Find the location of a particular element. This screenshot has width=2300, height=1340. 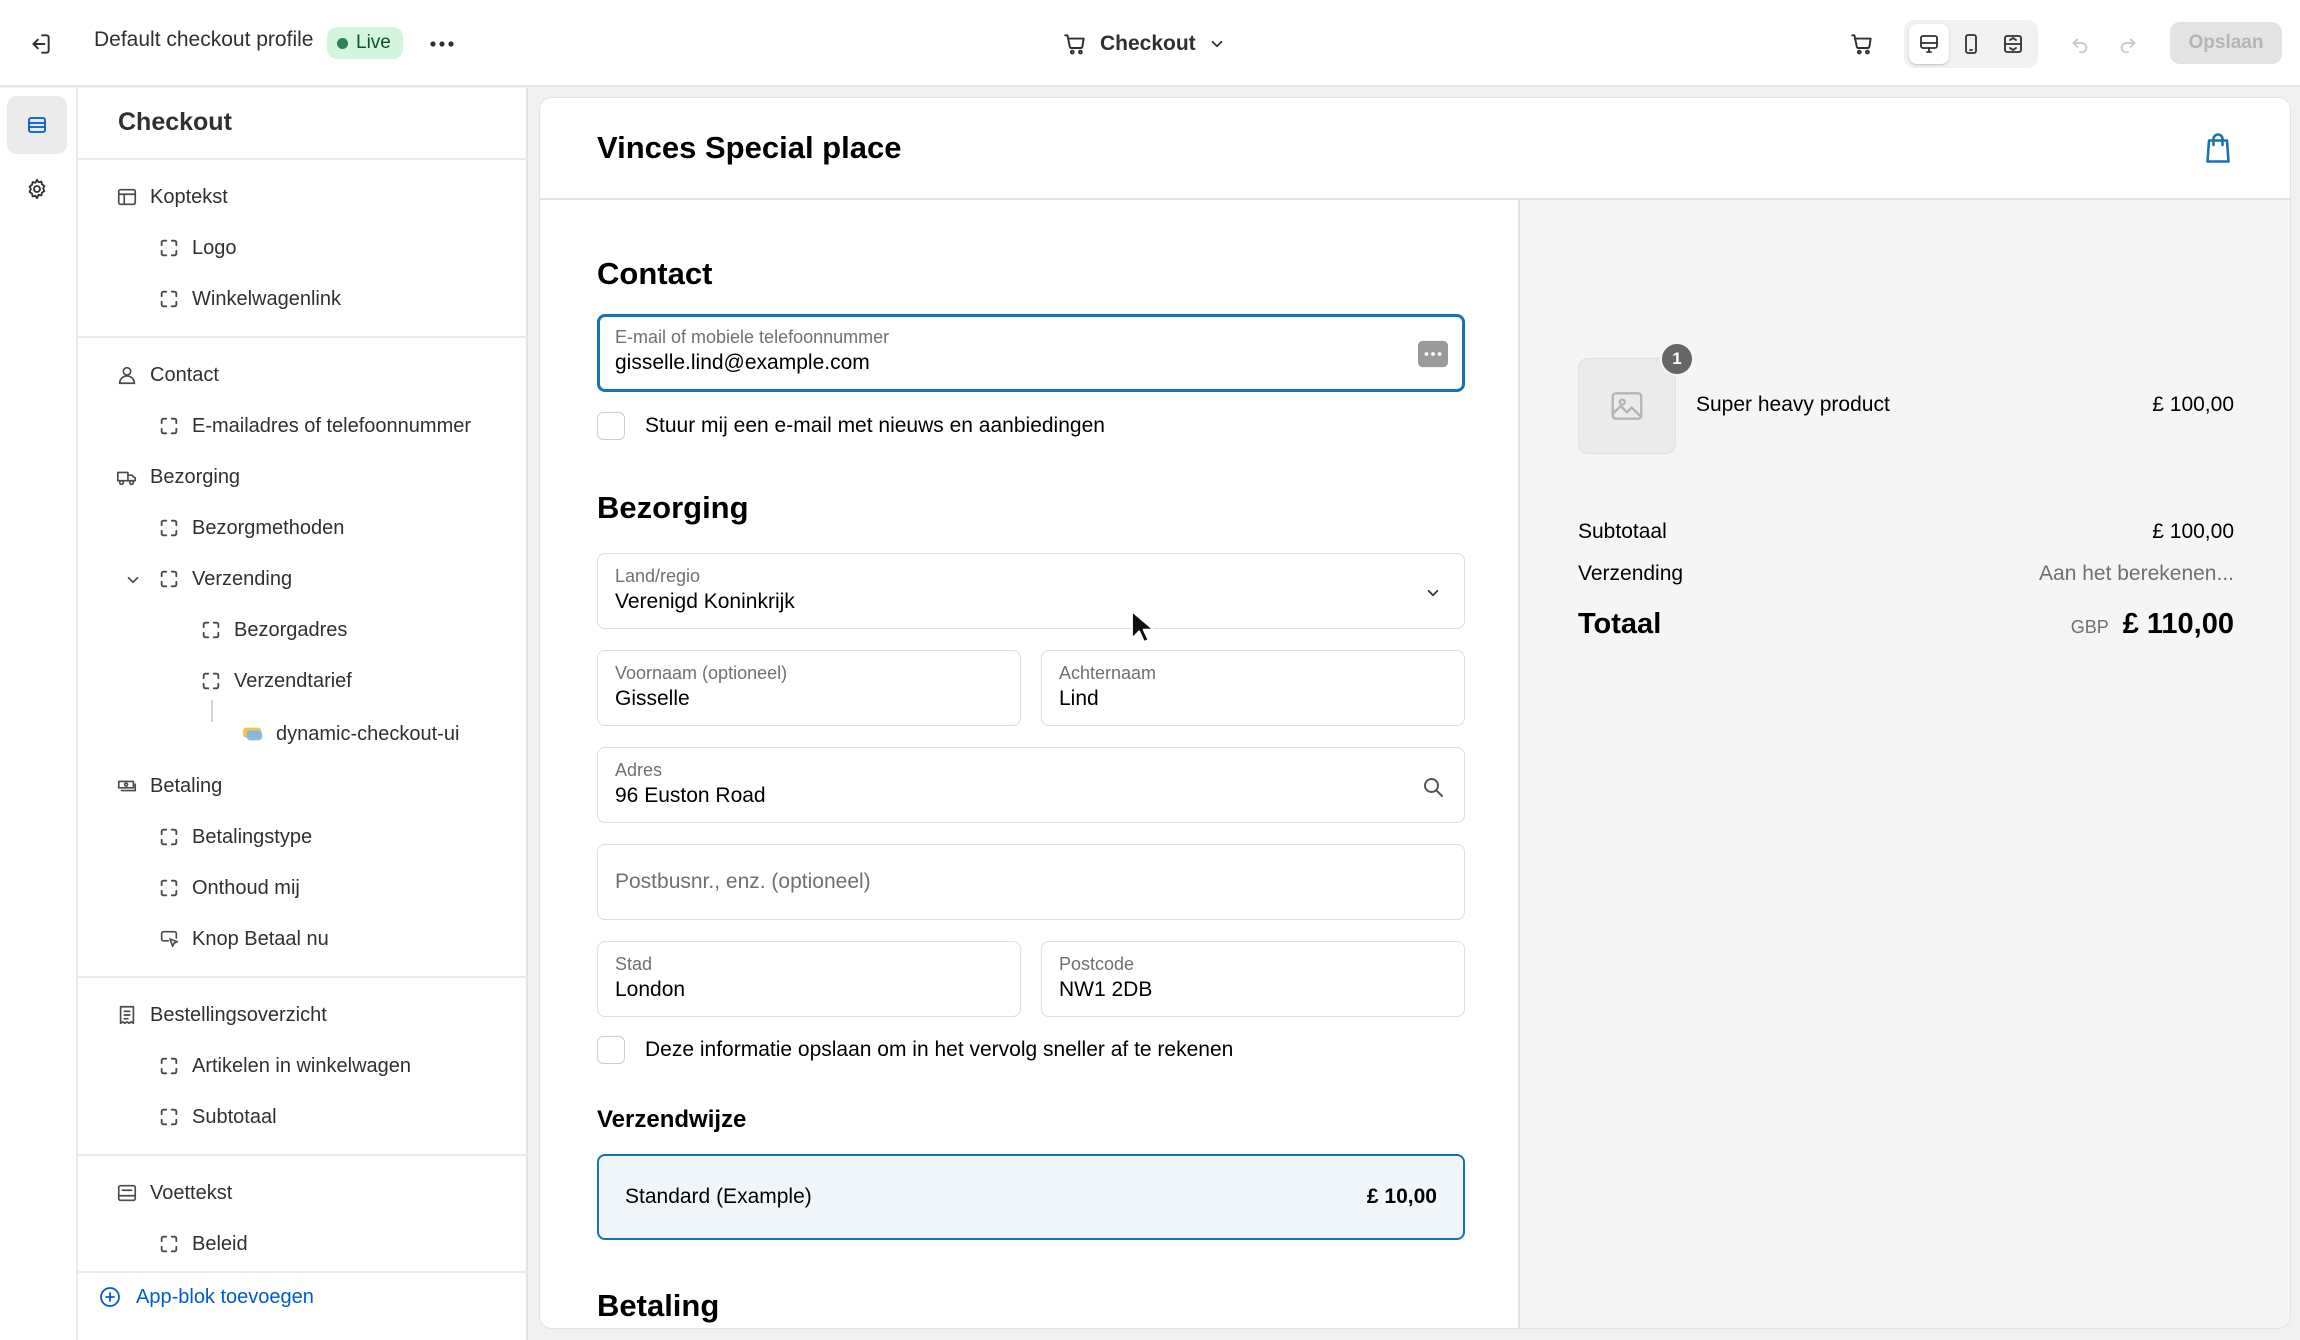

last-name-value: Lind is located at coordinates (1079, 698).